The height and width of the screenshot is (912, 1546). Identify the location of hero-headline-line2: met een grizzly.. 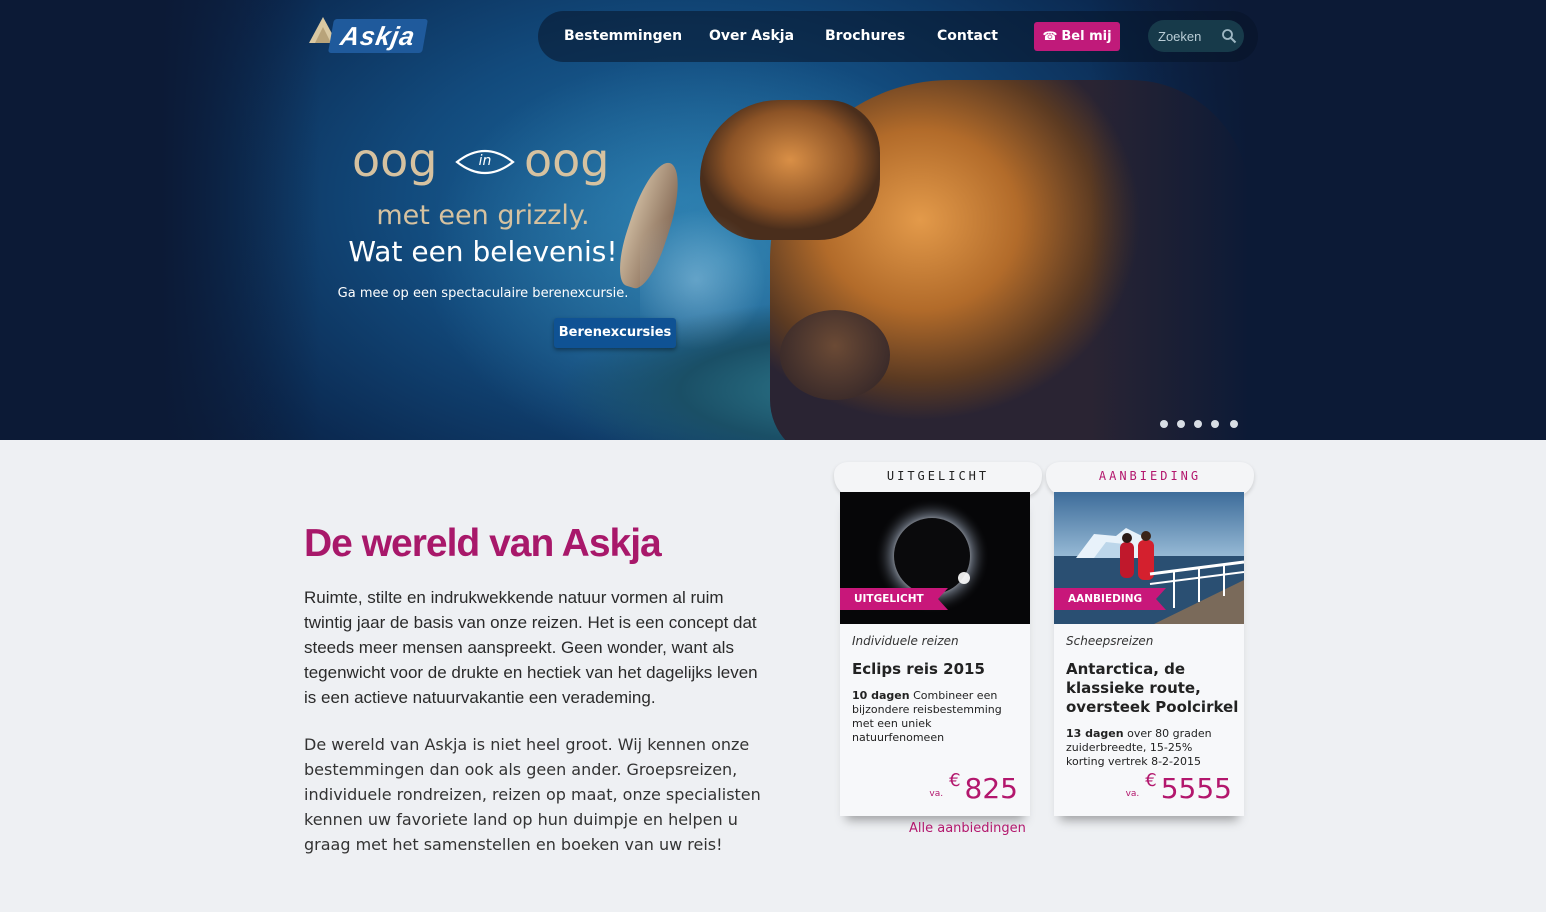
(483, 215).